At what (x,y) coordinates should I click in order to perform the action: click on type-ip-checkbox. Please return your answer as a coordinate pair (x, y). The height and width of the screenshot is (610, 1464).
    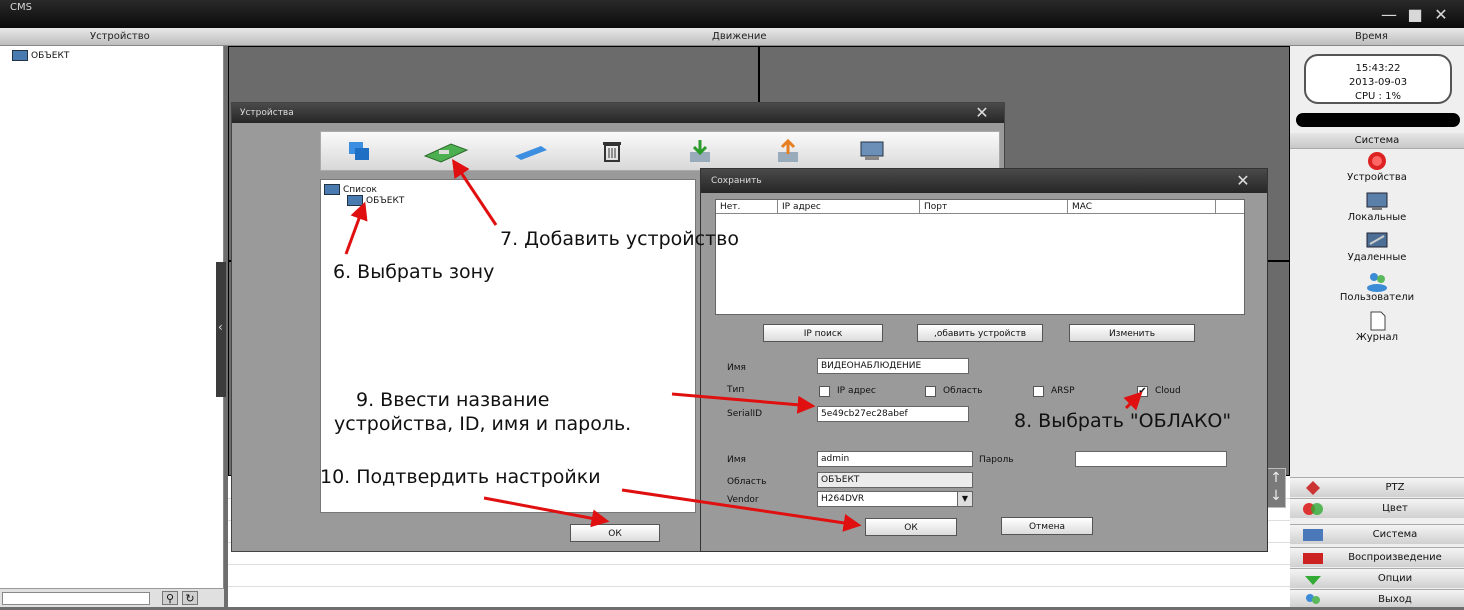
    Looking at the image, I should click on (824, 391).